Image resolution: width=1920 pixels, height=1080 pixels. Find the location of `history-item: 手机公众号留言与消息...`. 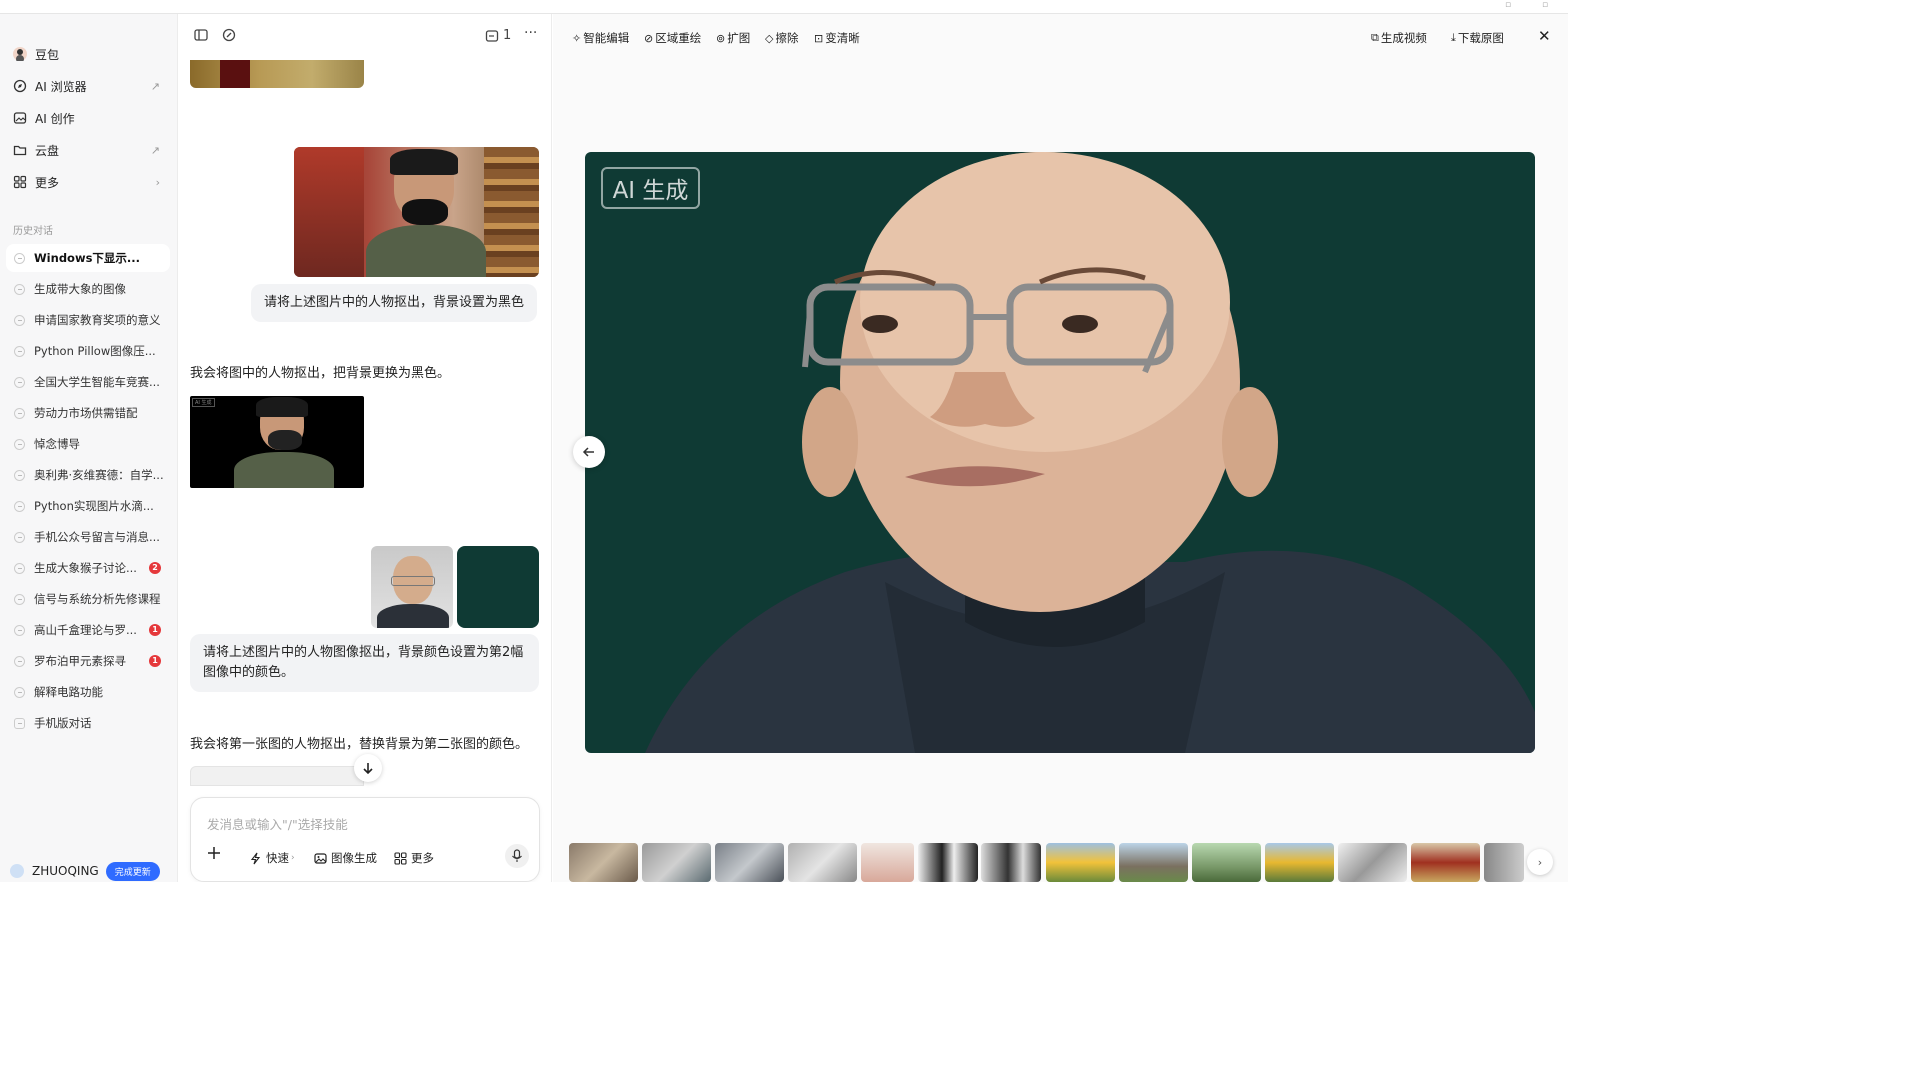

history-item: 手机公众号留言与消息... is located at coordinates (88, 537).